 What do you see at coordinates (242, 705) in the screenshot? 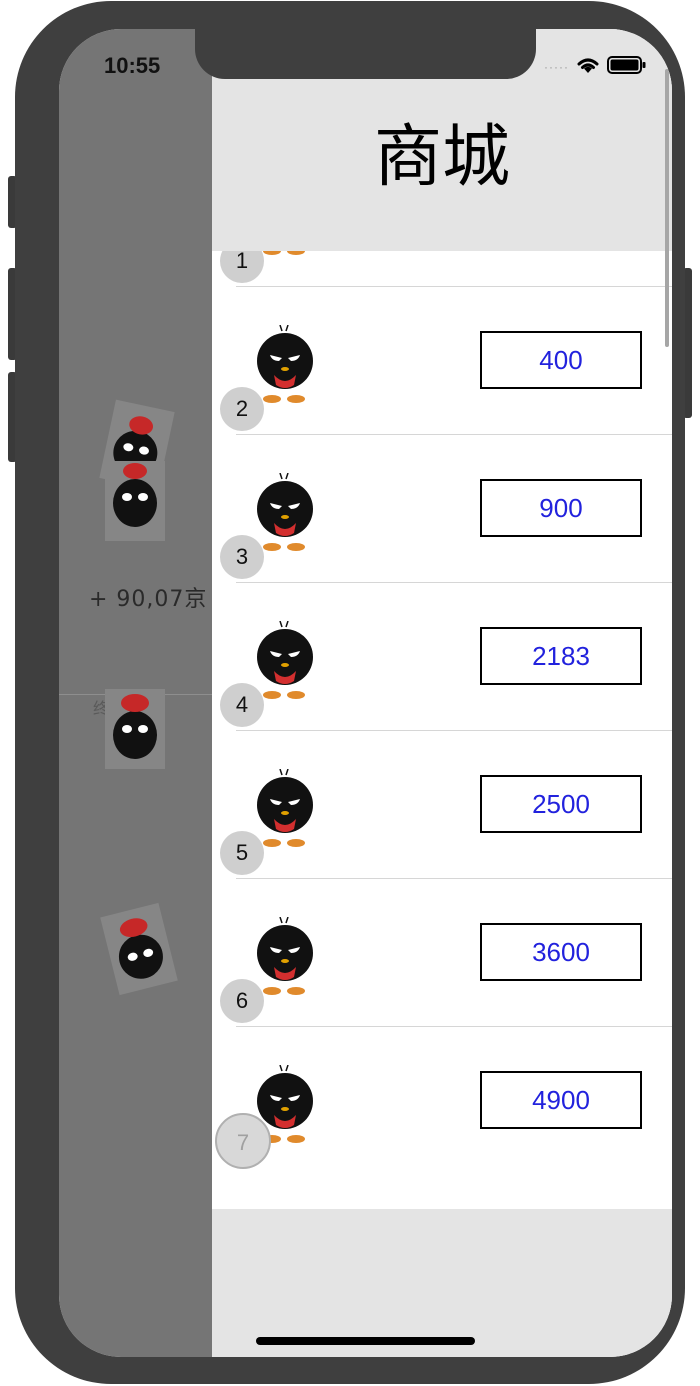
I see `row-index-badge: 4` at bounding box center [242, 705].